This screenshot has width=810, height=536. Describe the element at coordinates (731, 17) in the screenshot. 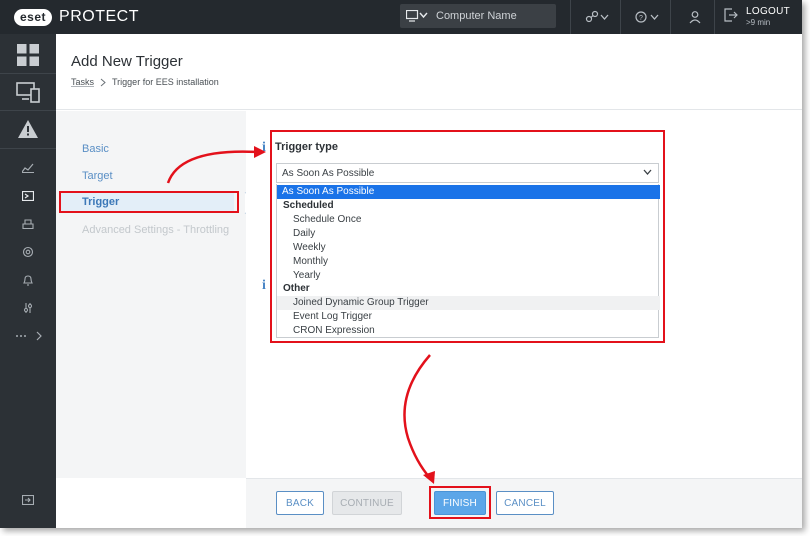

I see `logout-icon` at that location.